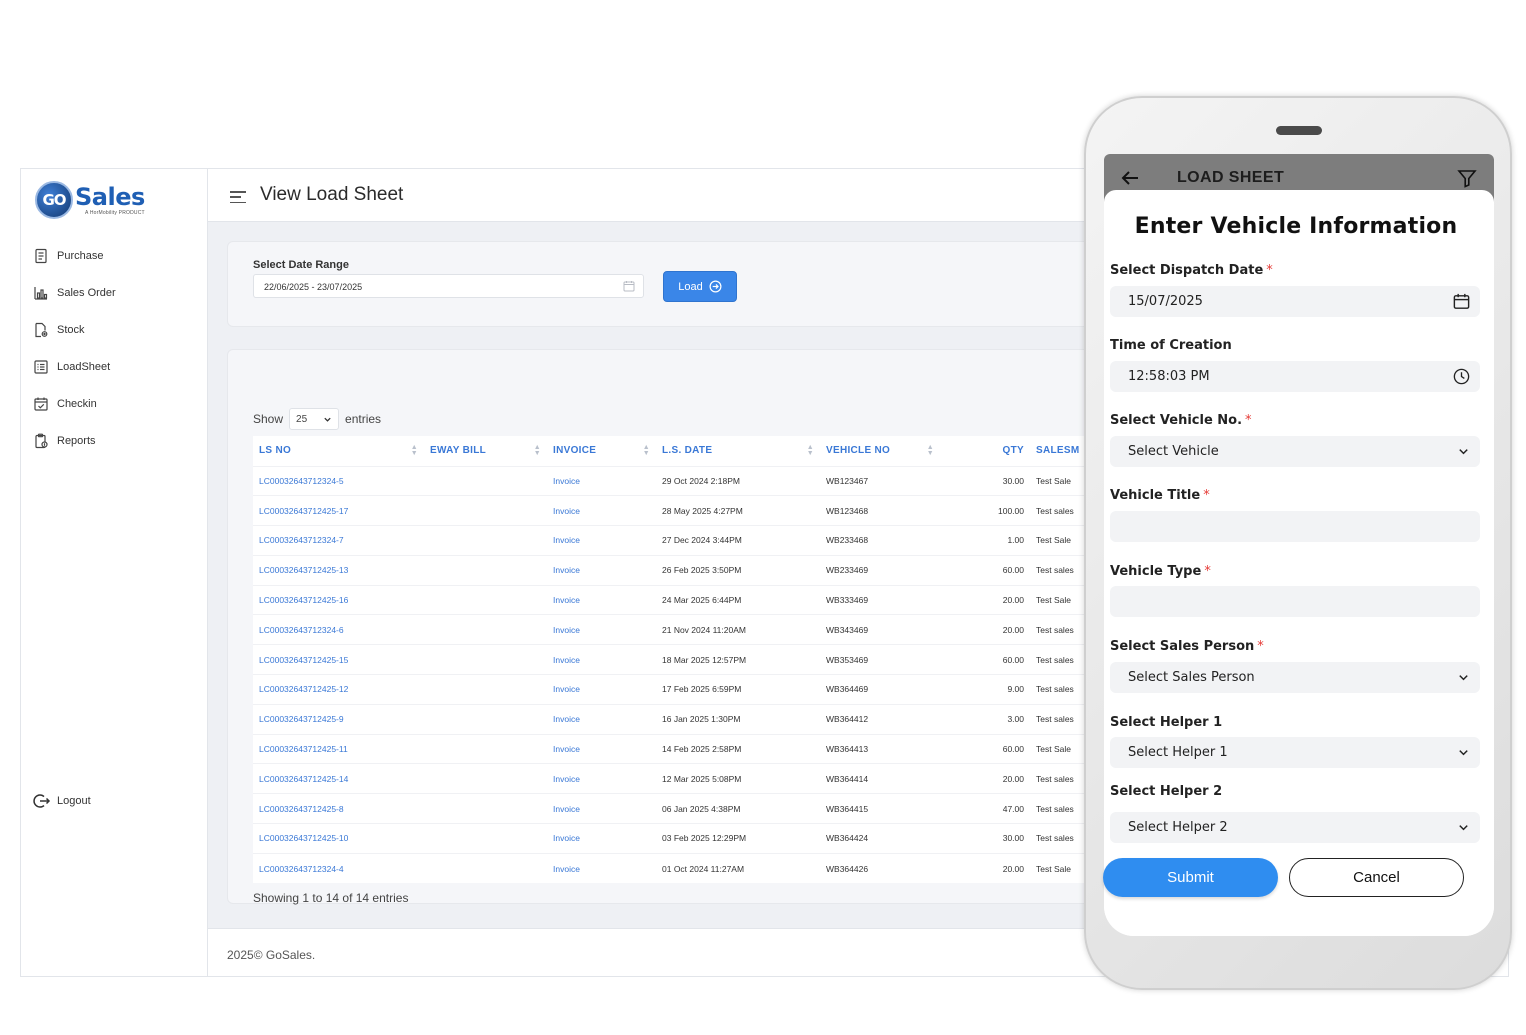 The height and width of the screenshot is (1035, 1526). Describe the element at coordinates (1178, 827) in the screenshot. I see `helper2-value: Select Helper 2` at that location.